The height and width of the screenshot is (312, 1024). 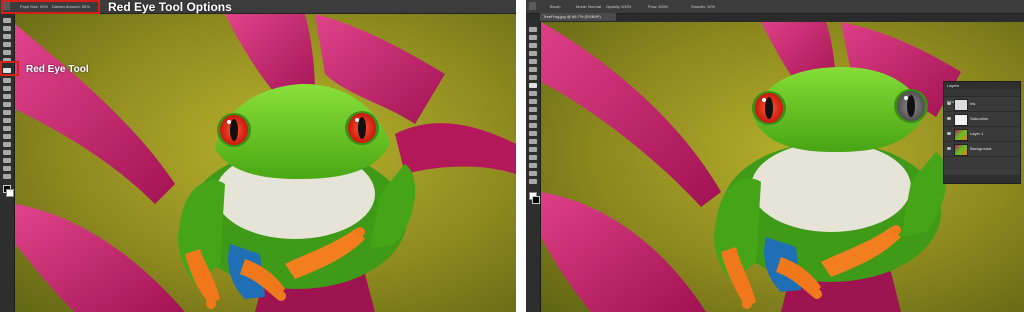 I want to click on panel-separator, so click(x=521, y=156).